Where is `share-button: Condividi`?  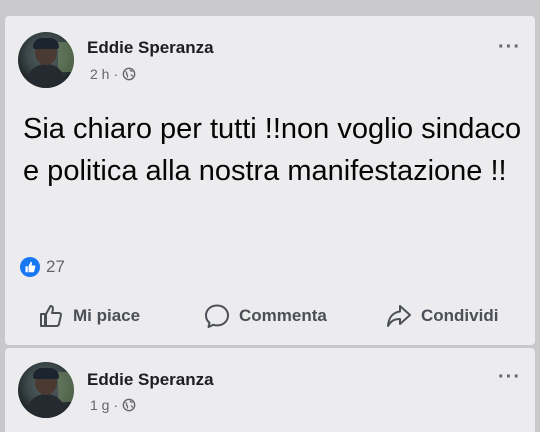 share-button: Condividi is located at coordinates (441, 316).